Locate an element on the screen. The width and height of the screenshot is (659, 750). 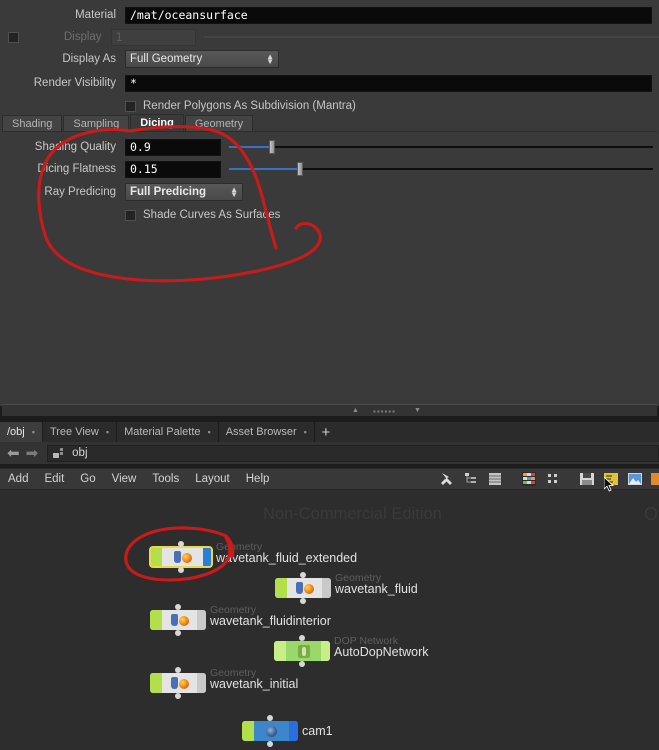
orange-panel-icon is located at coordinates (655, 479).